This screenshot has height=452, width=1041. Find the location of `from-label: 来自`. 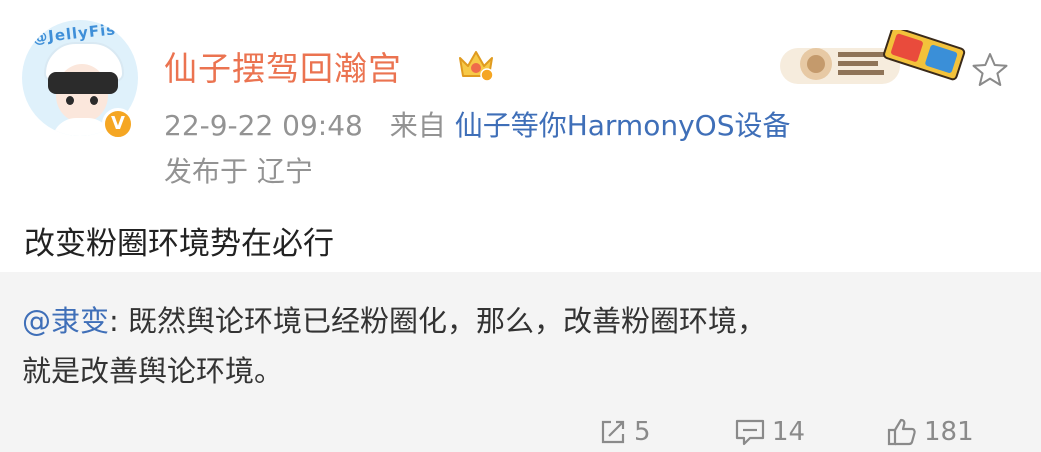

from-label: 来自 is located at coordinates (417, 125).